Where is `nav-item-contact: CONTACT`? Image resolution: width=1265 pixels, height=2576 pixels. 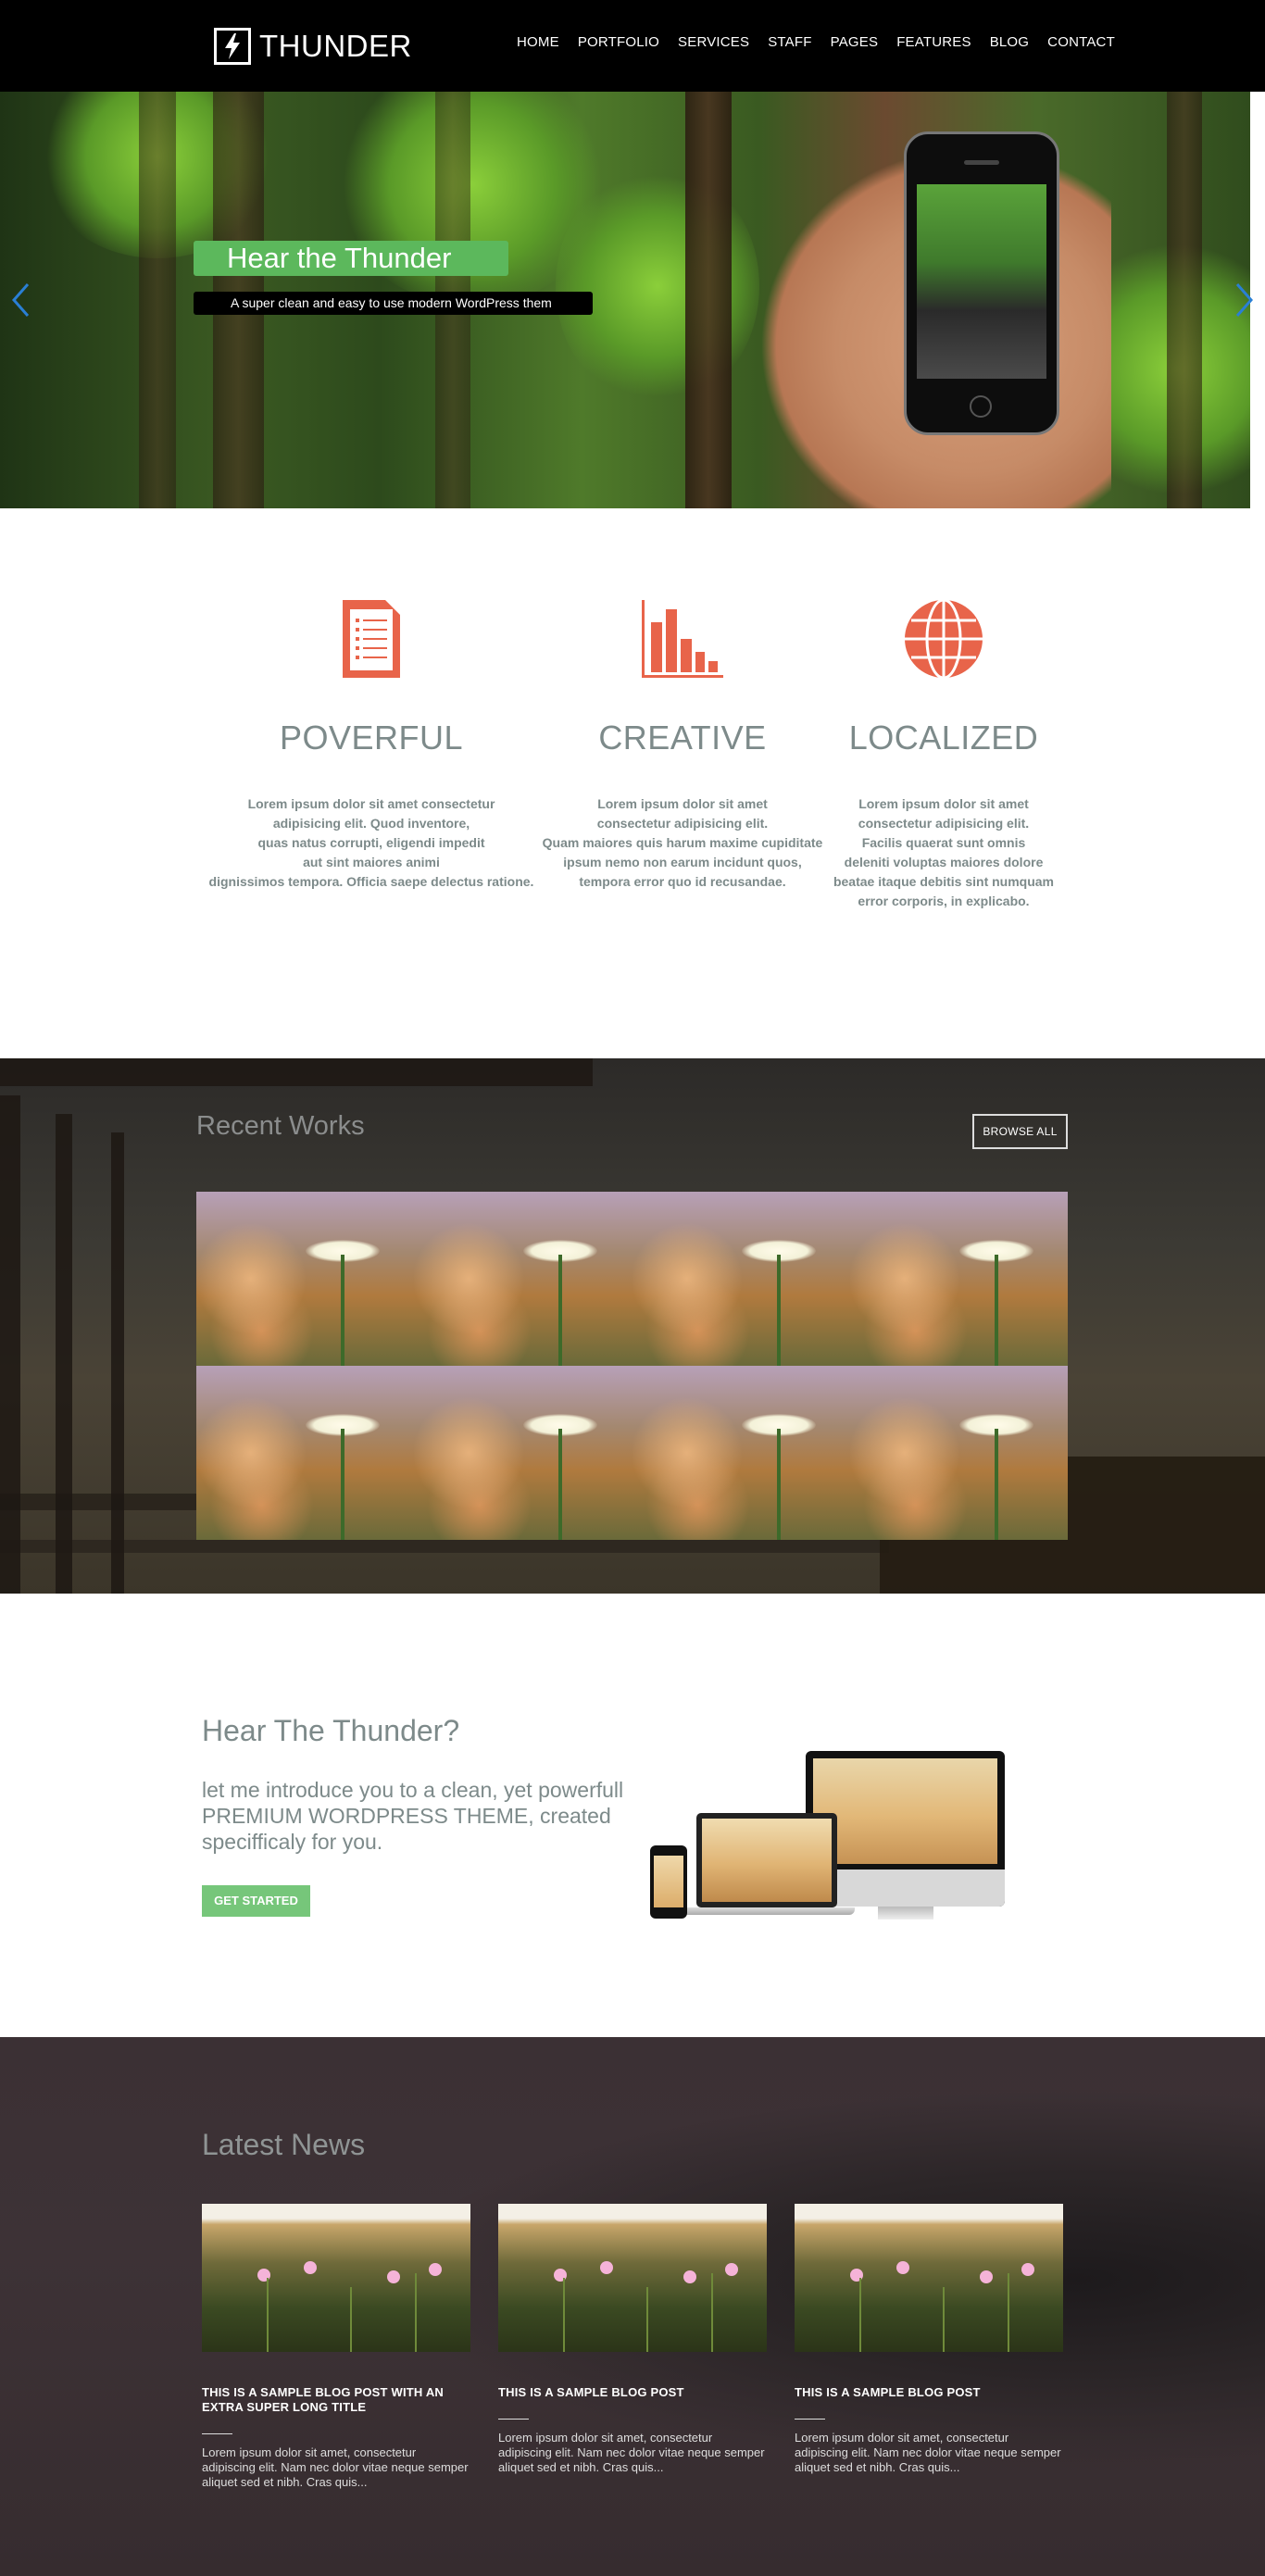
nav-item-contact: CONTACT is located at coordinates (1081, 42).